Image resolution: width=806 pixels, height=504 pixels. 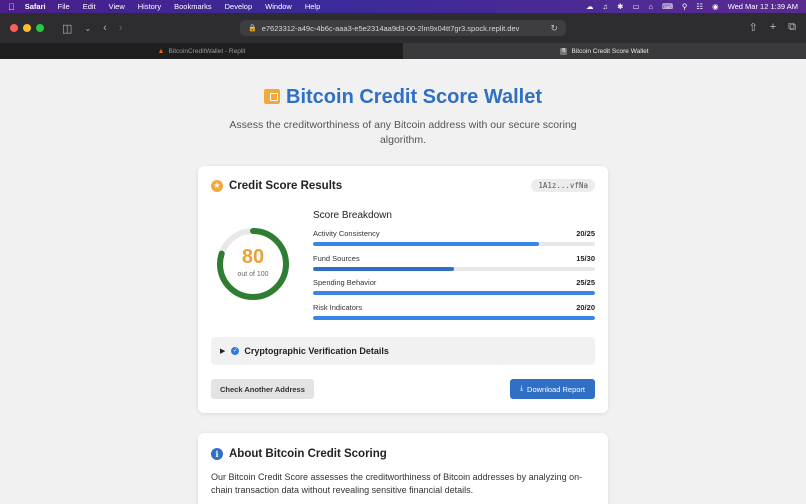 I want to click on metric-label: Spending Behavior, so click(x=345, y=282).